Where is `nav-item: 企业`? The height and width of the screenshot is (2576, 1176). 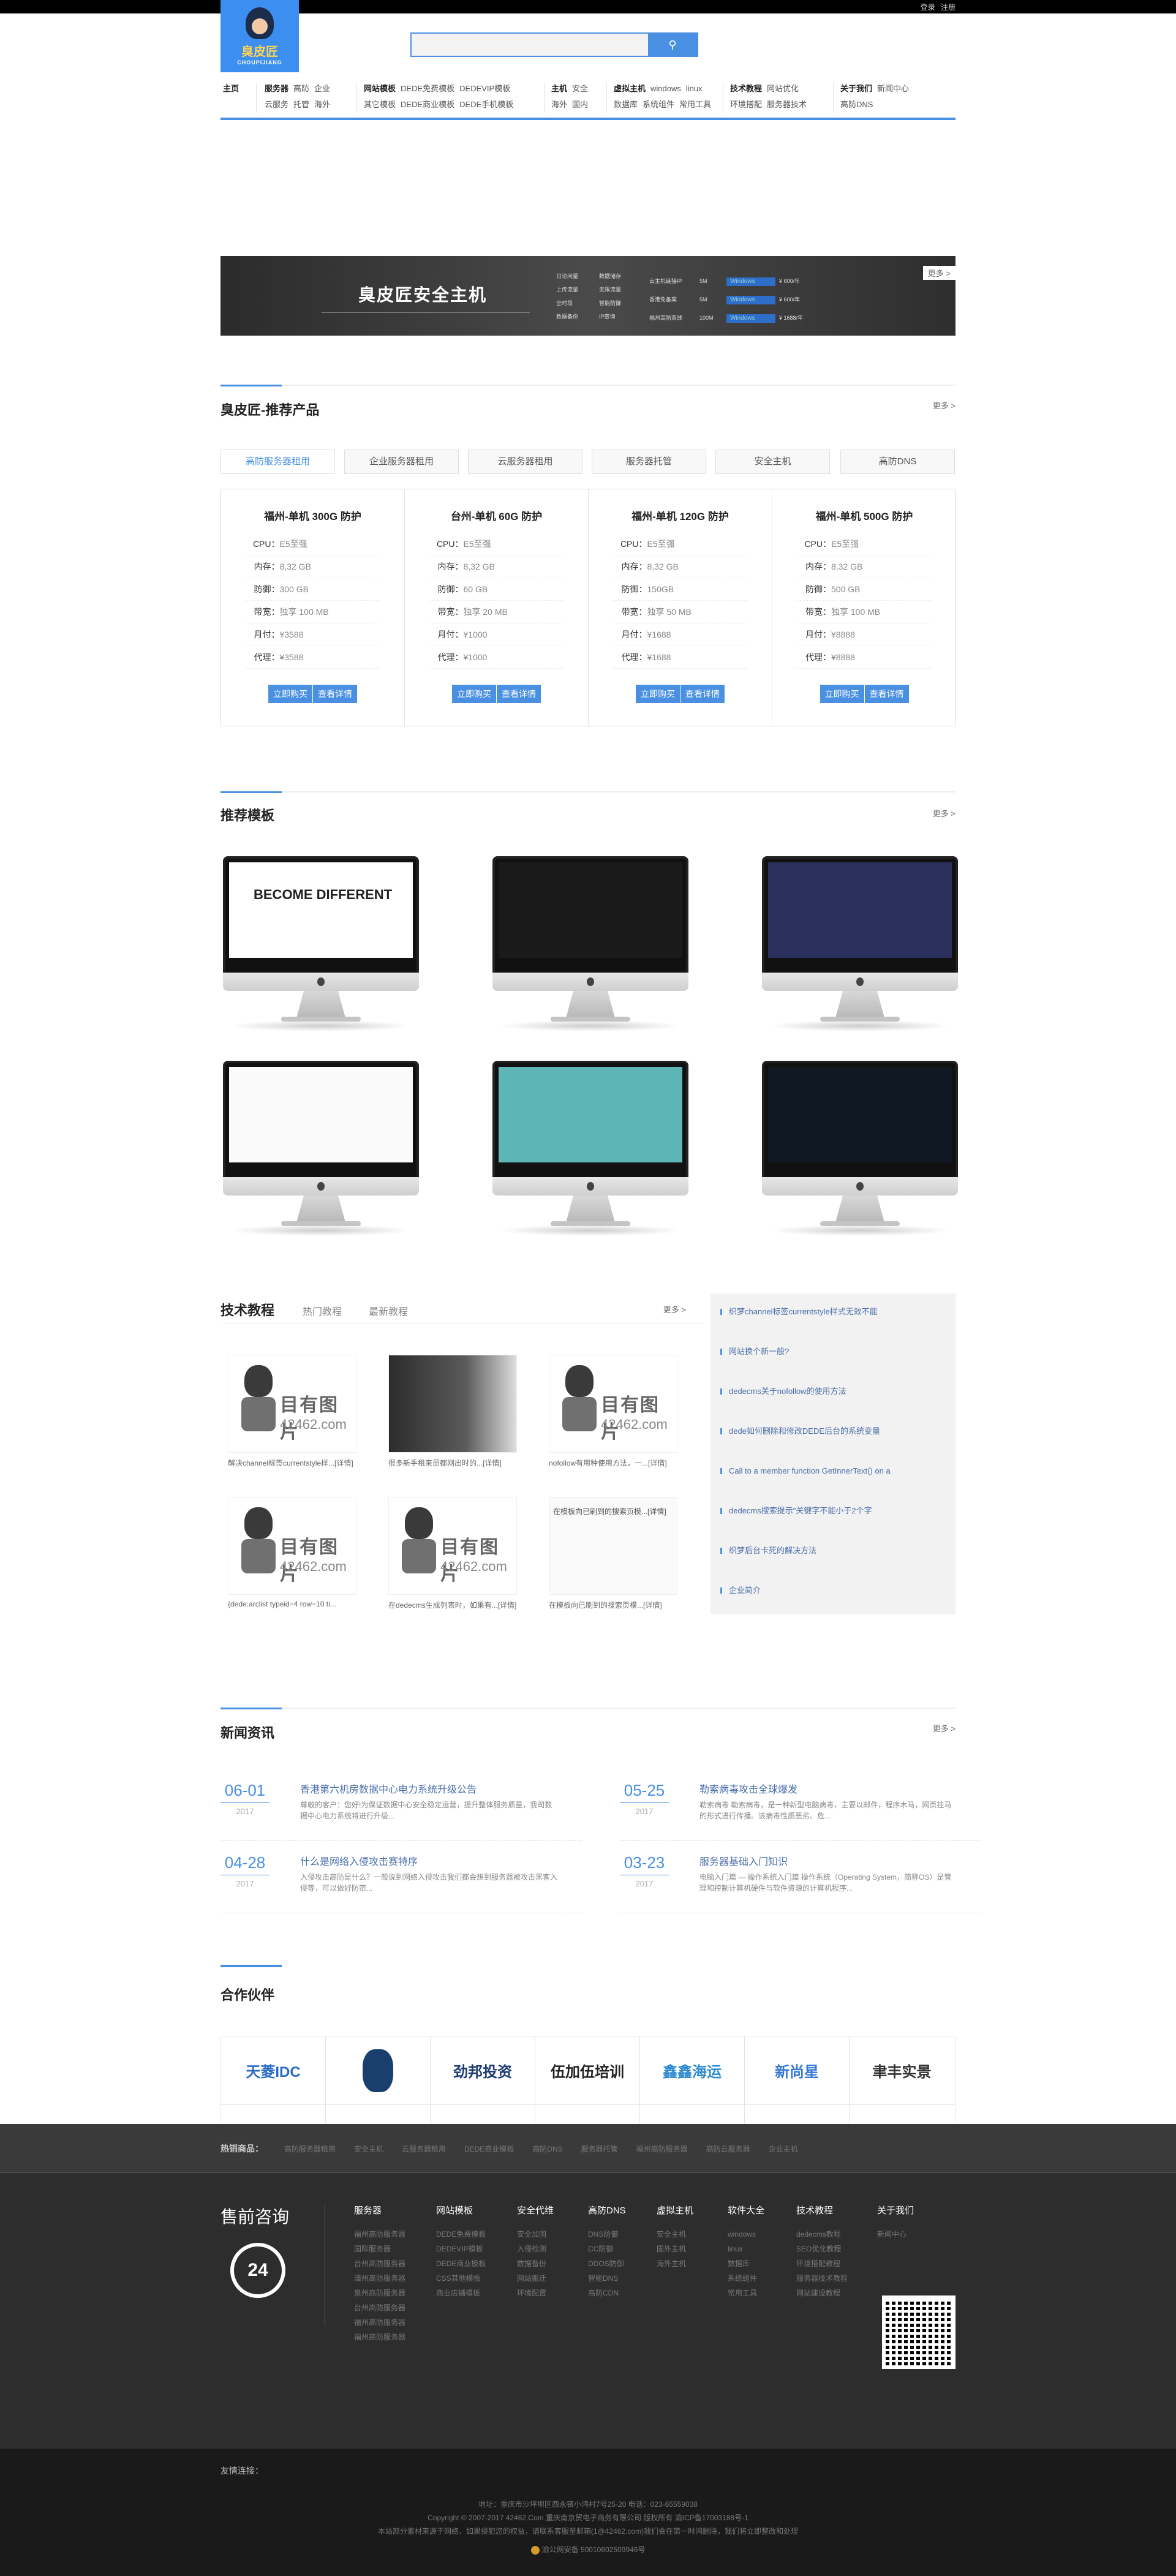
nav-item: 企业 is located at coordinates (322, 89).